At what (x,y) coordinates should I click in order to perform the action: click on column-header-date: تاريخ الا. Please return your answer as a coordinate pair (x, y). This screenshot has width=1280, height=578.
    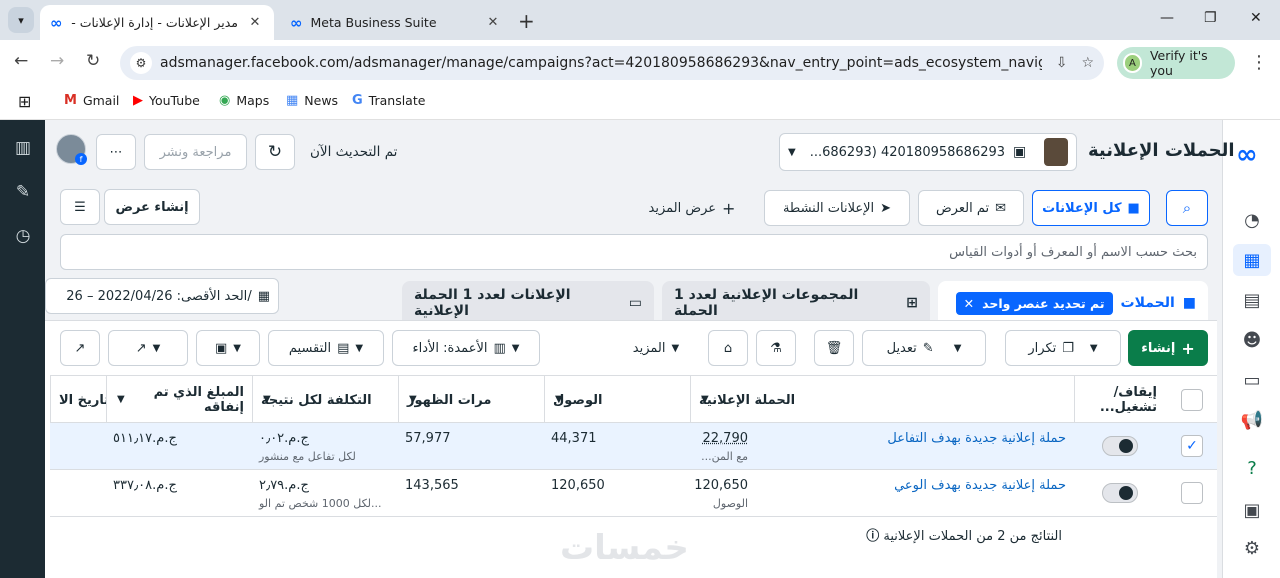
    Looking at the image, I should click on (78, 400).